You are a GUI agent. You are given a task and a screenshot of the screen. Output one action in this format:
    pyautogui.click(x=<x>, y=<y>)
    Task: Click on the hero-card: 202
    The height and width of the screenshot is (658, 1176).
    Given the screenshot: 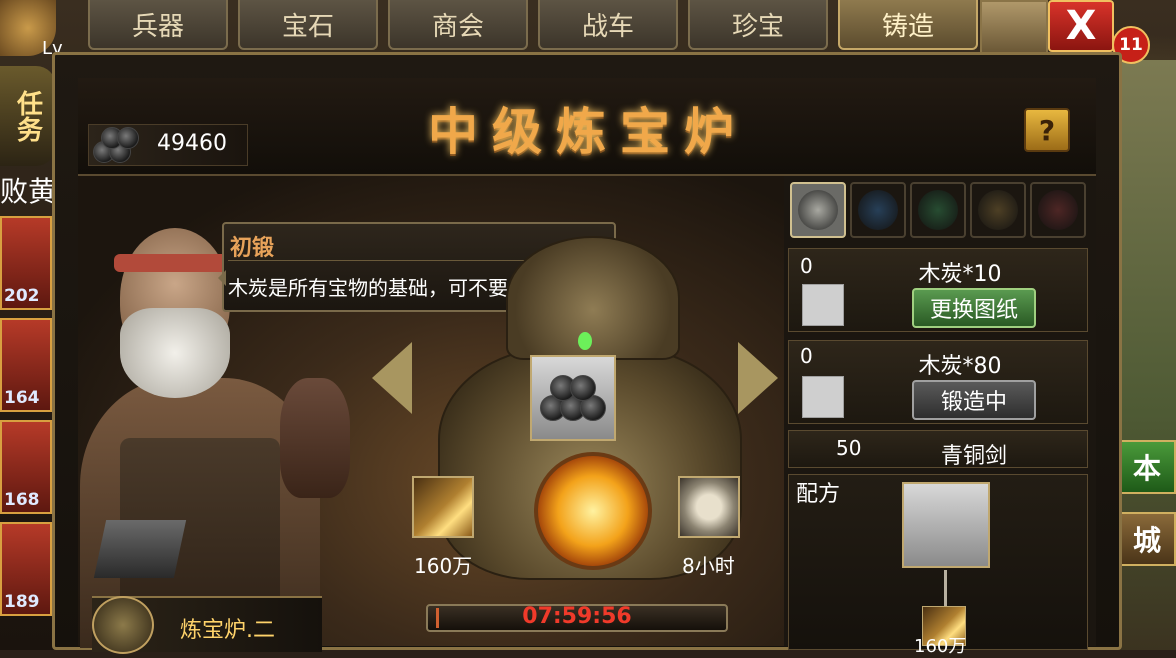 What is the action you would take?
    pyautogui.click(x=26, y=263)
    